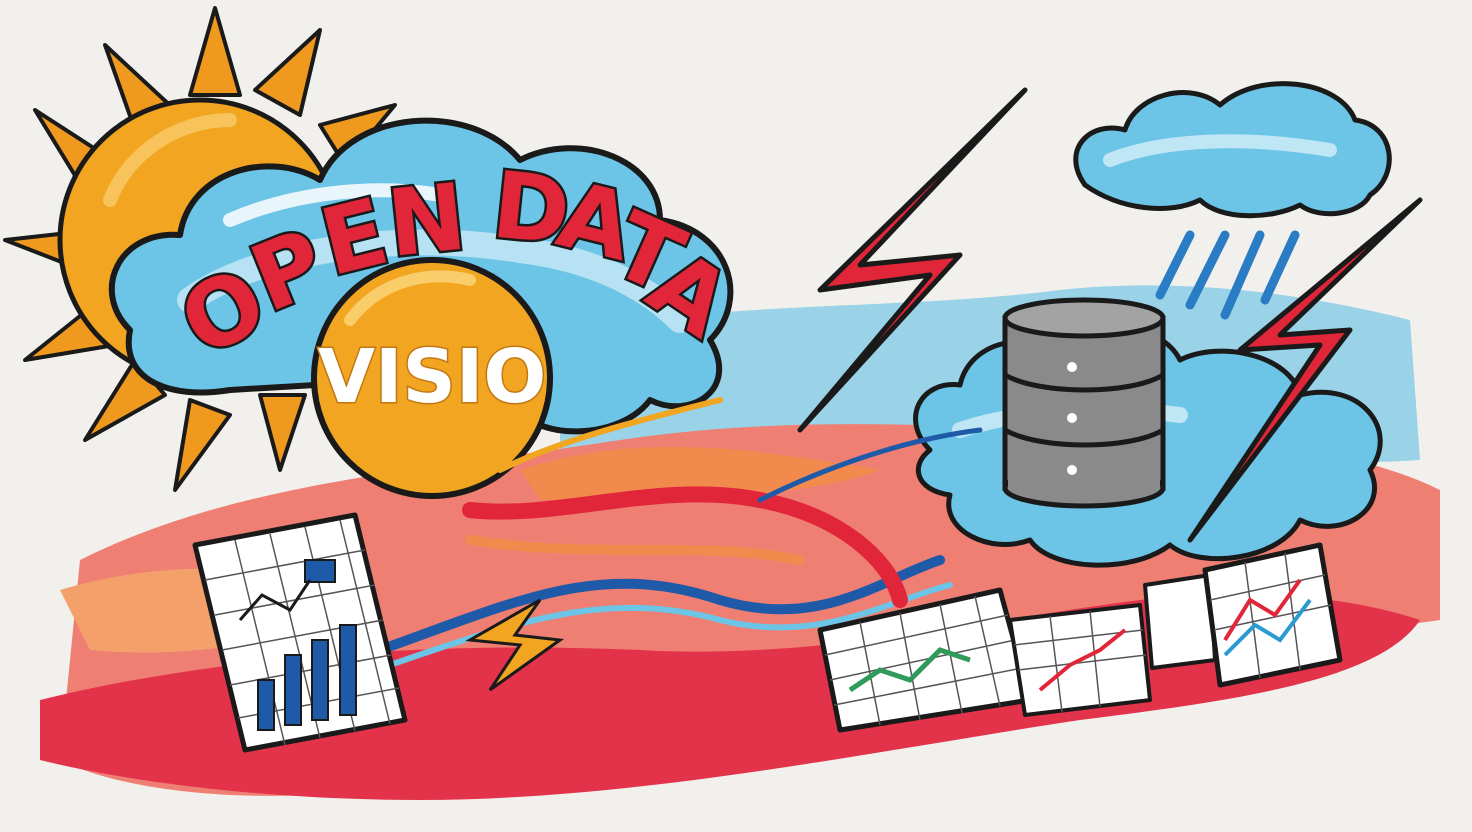  Describe the element at coordinates (1232, 150) in the screenshot. I see `rain-cloud-icon` at that location.